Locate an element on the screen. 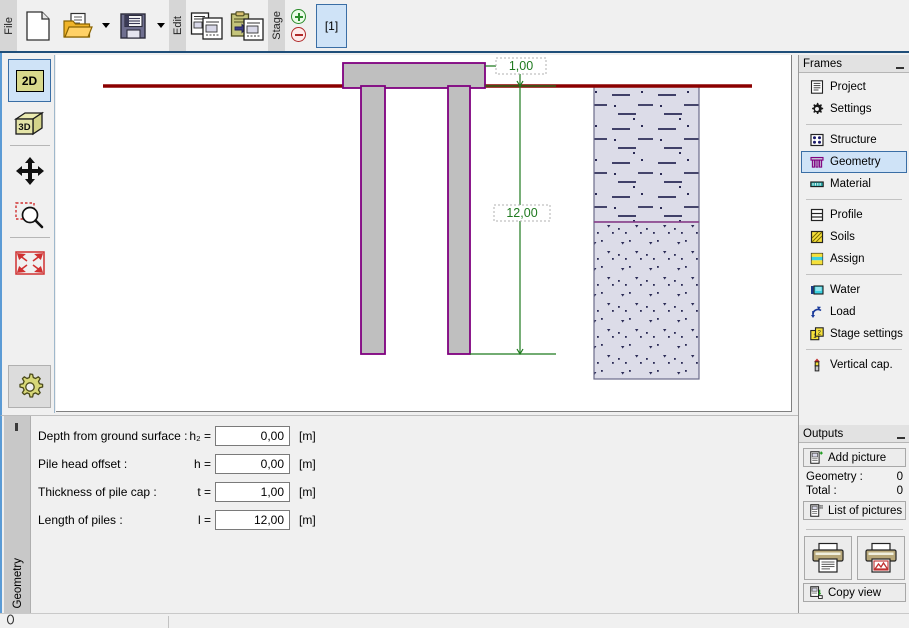 This screenshot has height=628, width=909. sidebar-item-geometry: Geometry is located at coordinates (854, 162).